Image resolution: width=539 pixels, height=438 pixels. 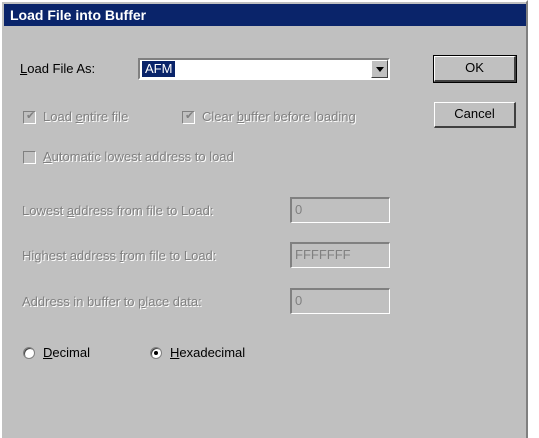 I want to click on hexadecimal-label: Hexadecimal, so click(x=208, y=352).